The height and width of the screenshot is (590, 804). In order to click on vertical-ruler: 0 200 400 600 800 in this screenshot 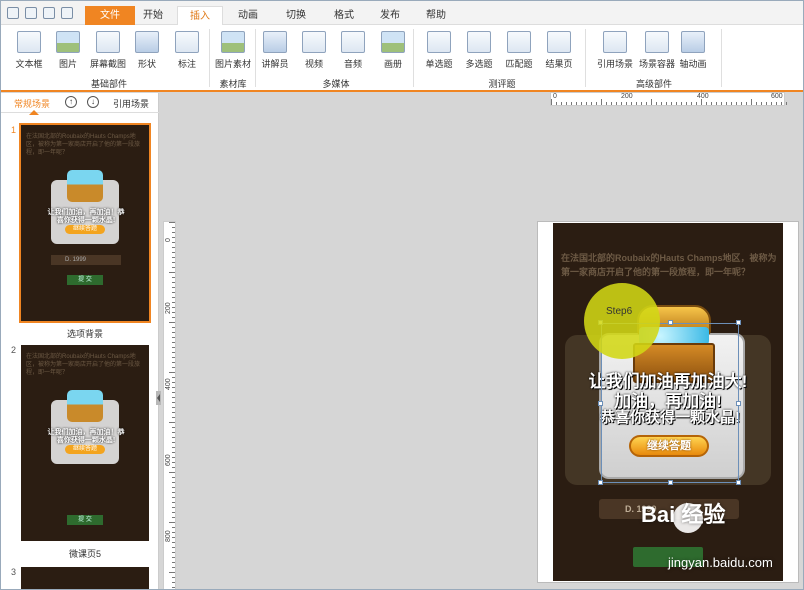, I will do `click(169, 405)`.